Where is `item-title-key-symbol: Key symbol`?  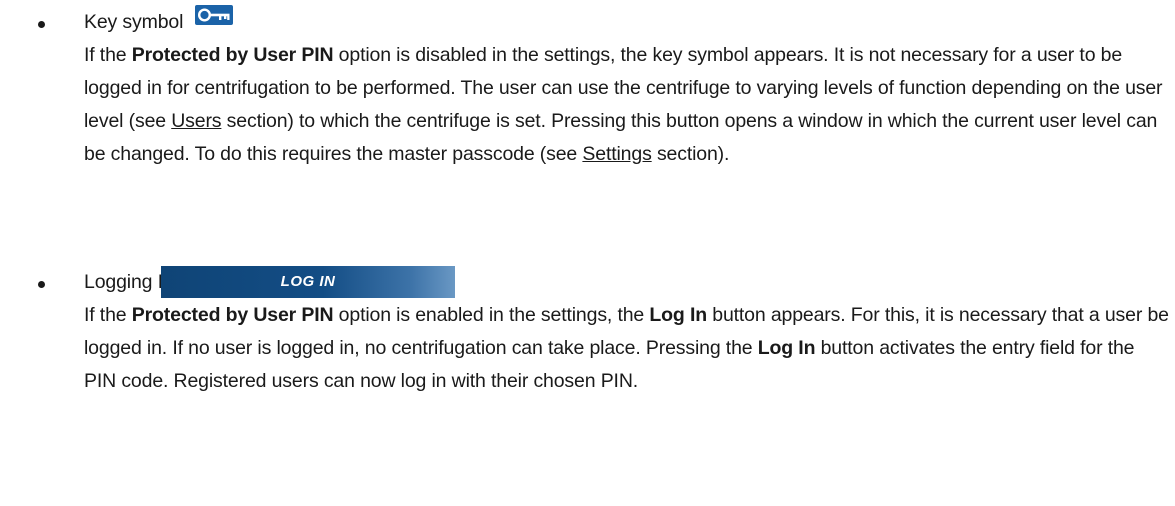 item-title-key-symbol: Key symbol is located at coordinates (158, 21).